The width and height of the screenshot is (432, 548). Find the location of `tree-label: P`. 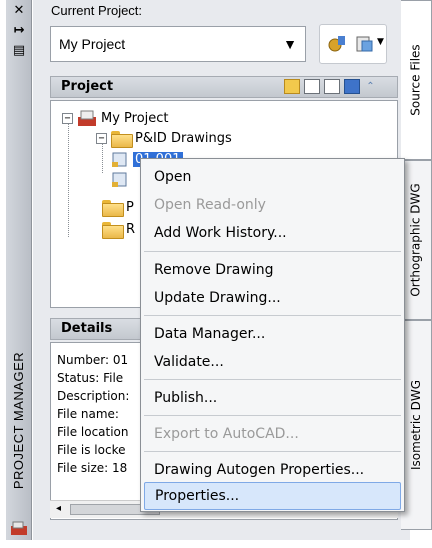

tree-label: P is located at coordinates (130, 207).